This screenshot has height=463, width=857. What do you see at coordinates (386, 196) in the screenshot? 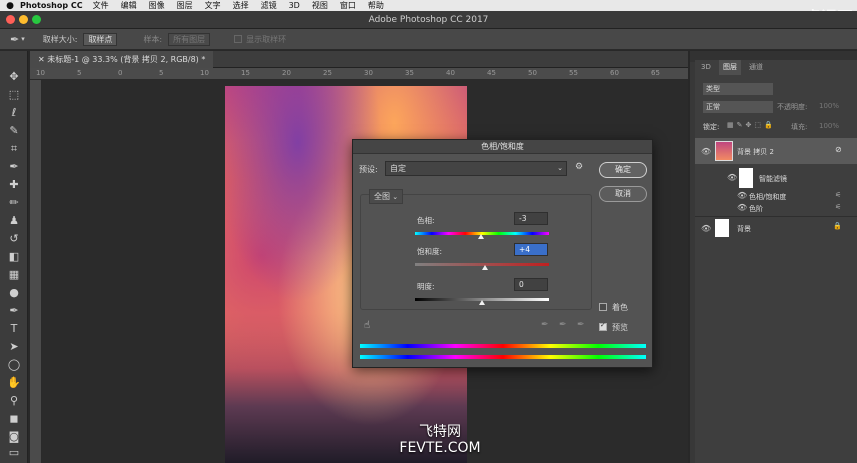
I see `channel-select: 全图 ⌄` at bounding box center [386, 196].